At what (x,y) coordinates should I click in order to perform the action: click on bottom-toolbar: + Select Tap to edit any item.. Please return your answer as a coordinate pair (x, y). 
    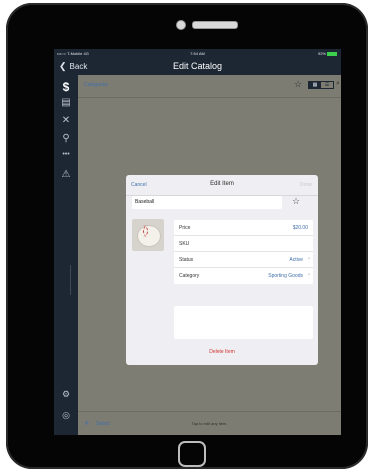
    Looking at the image, I should click on (209, 423).